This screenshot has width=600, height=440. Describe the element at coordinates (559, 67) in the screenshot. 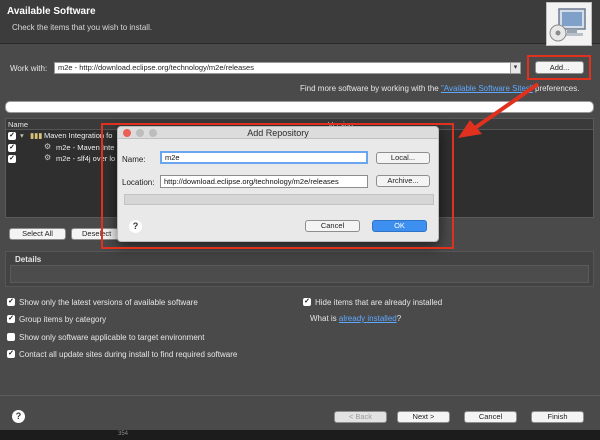

I see `add-button-highlight` at that location.